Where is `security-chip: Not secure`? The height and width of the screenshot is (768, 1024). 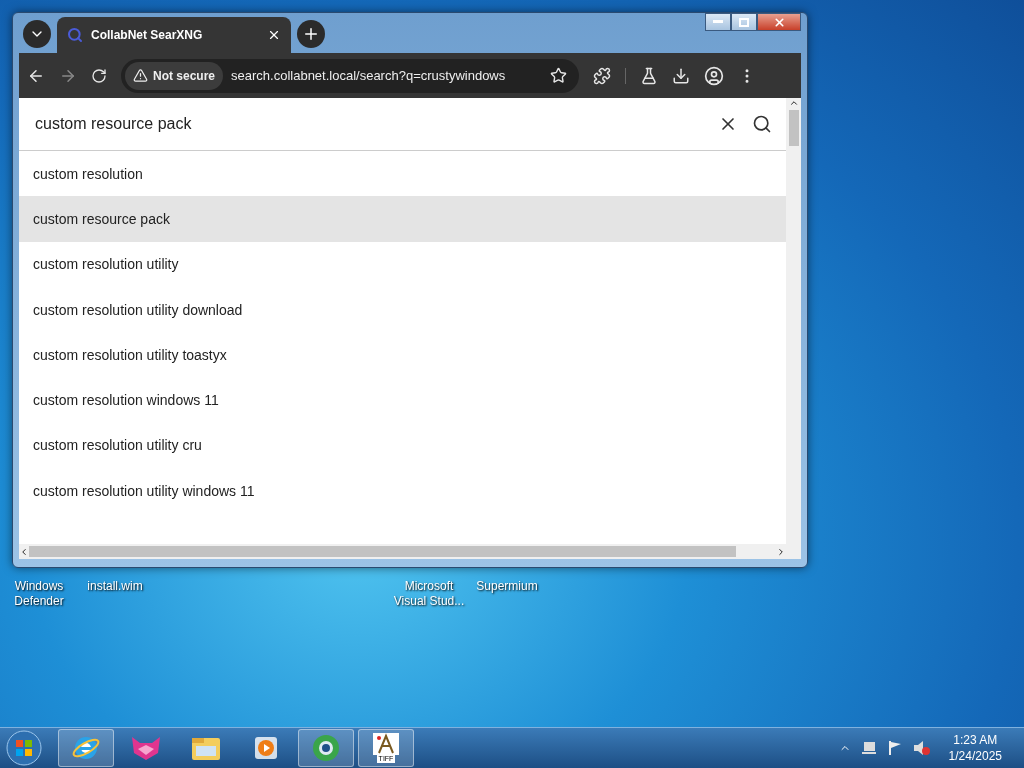
security-chip: Not secure is located at coordinates (174, 75).